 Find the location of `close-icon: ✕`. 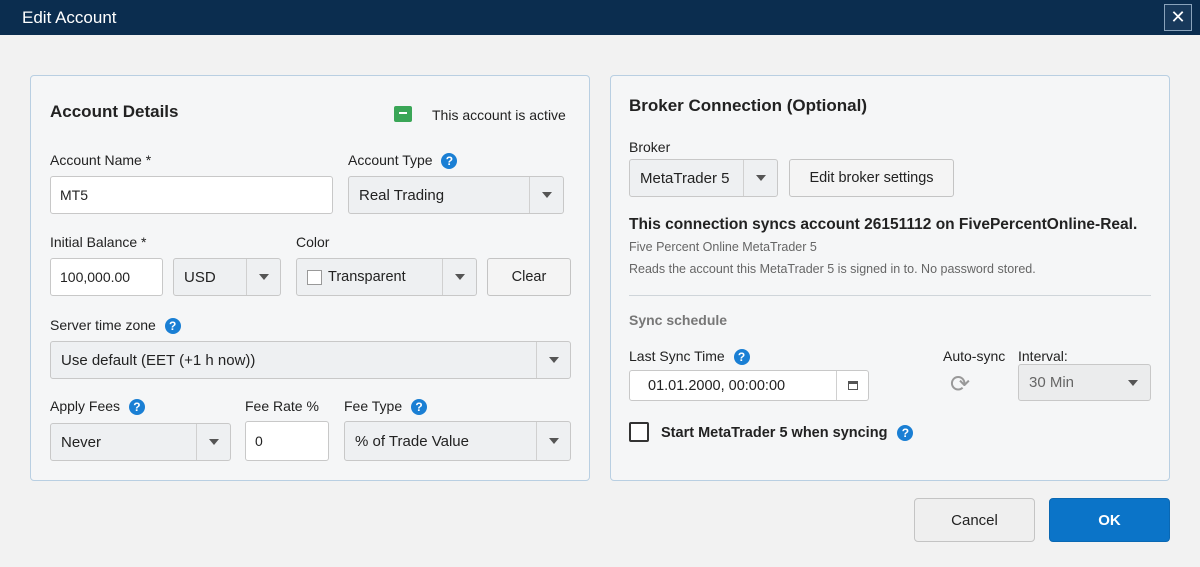

close-icon: ✕ is located at coordinates (1178, 17).